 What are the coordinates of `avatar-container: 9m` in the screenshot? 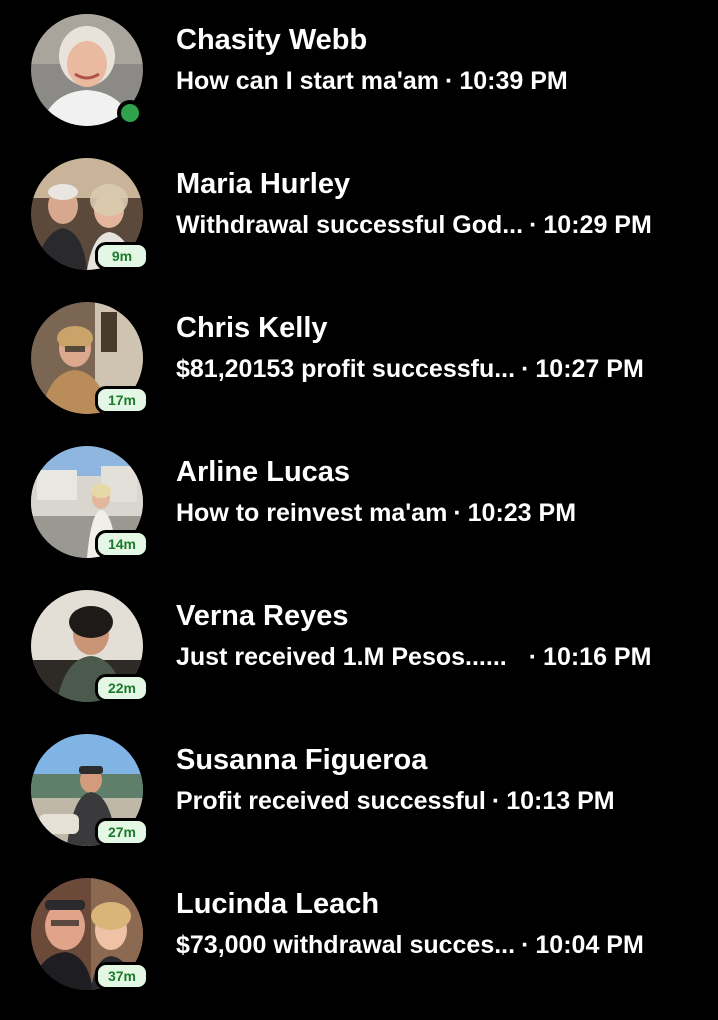 It's located at (90, 214).